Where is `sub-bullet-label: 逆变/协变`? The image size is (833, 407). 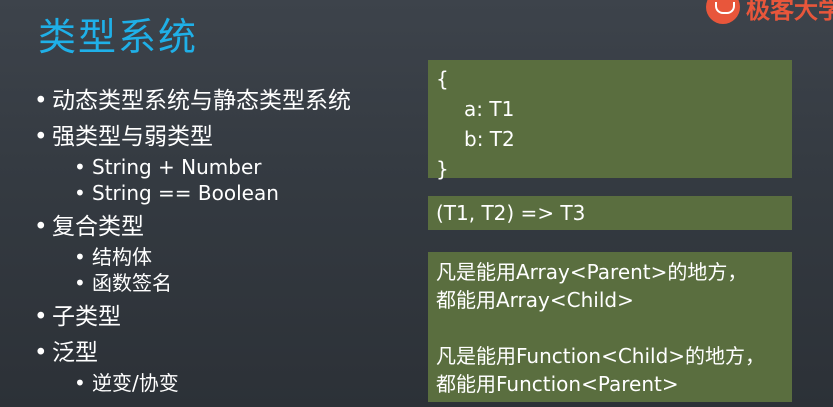
sub-bullet-label: 逆变/协变 is located at coordinates (135, 383).